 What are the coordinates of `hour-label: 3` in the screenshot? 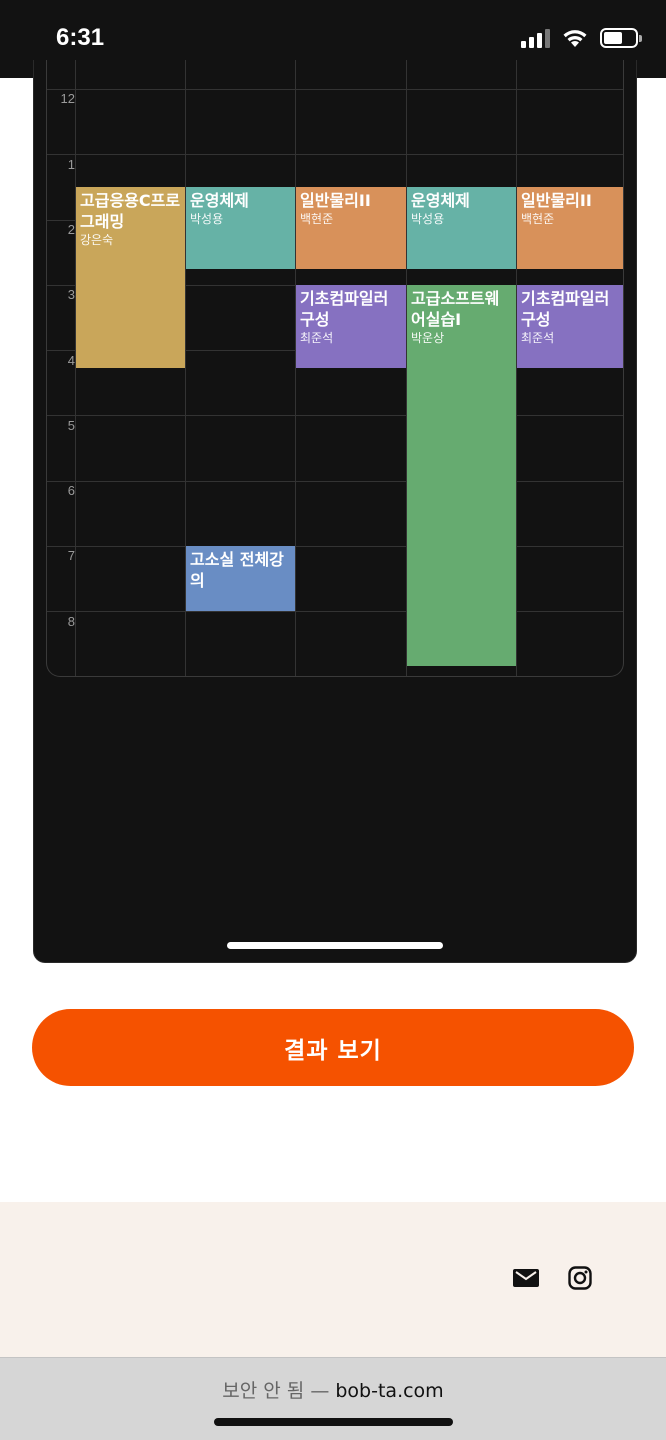 It's located at (71, 294).